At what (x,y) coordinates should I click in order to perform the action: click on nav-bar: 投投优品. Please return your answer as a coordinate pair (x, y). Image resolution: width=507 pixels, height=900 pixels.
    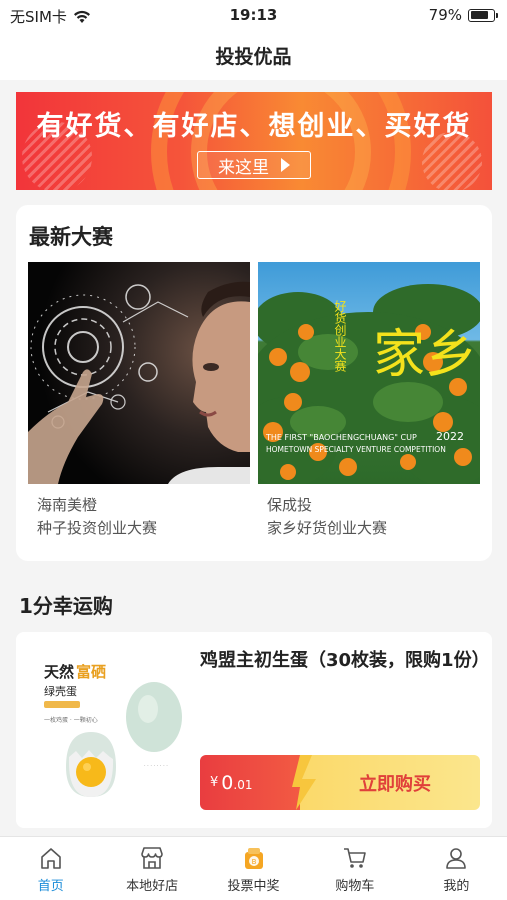
    Looking at the image, I should click on (253, 55).